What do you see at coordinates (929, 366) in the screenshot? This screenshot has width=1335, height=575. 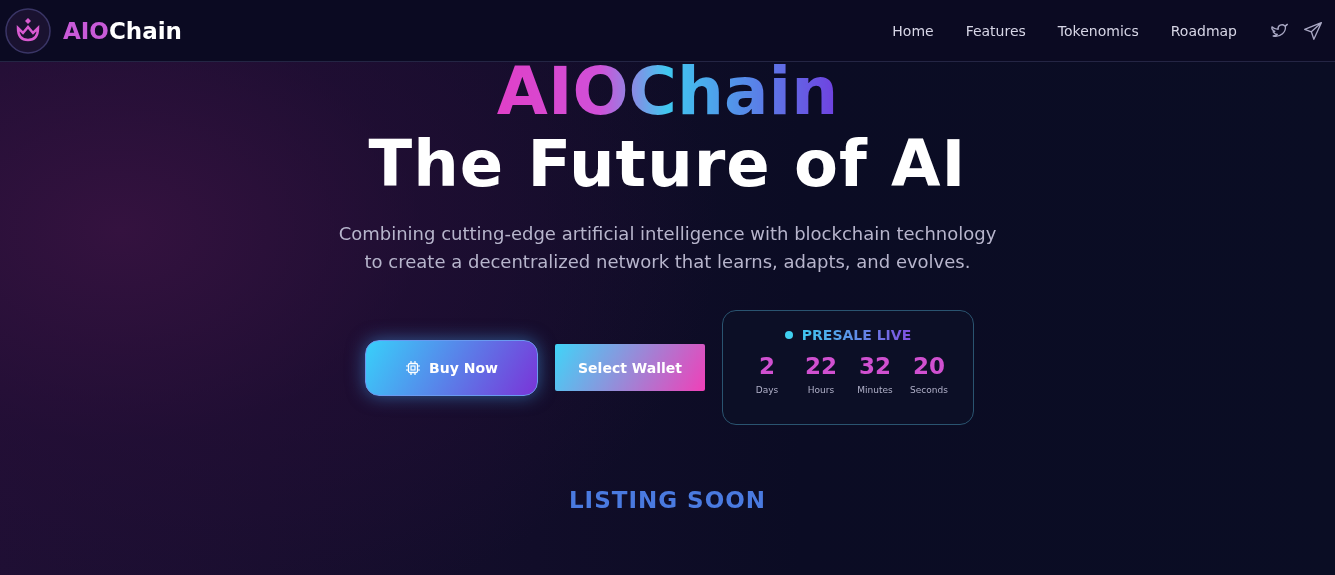 I see `countdown-value: 20` at bounding box center [929, 366].